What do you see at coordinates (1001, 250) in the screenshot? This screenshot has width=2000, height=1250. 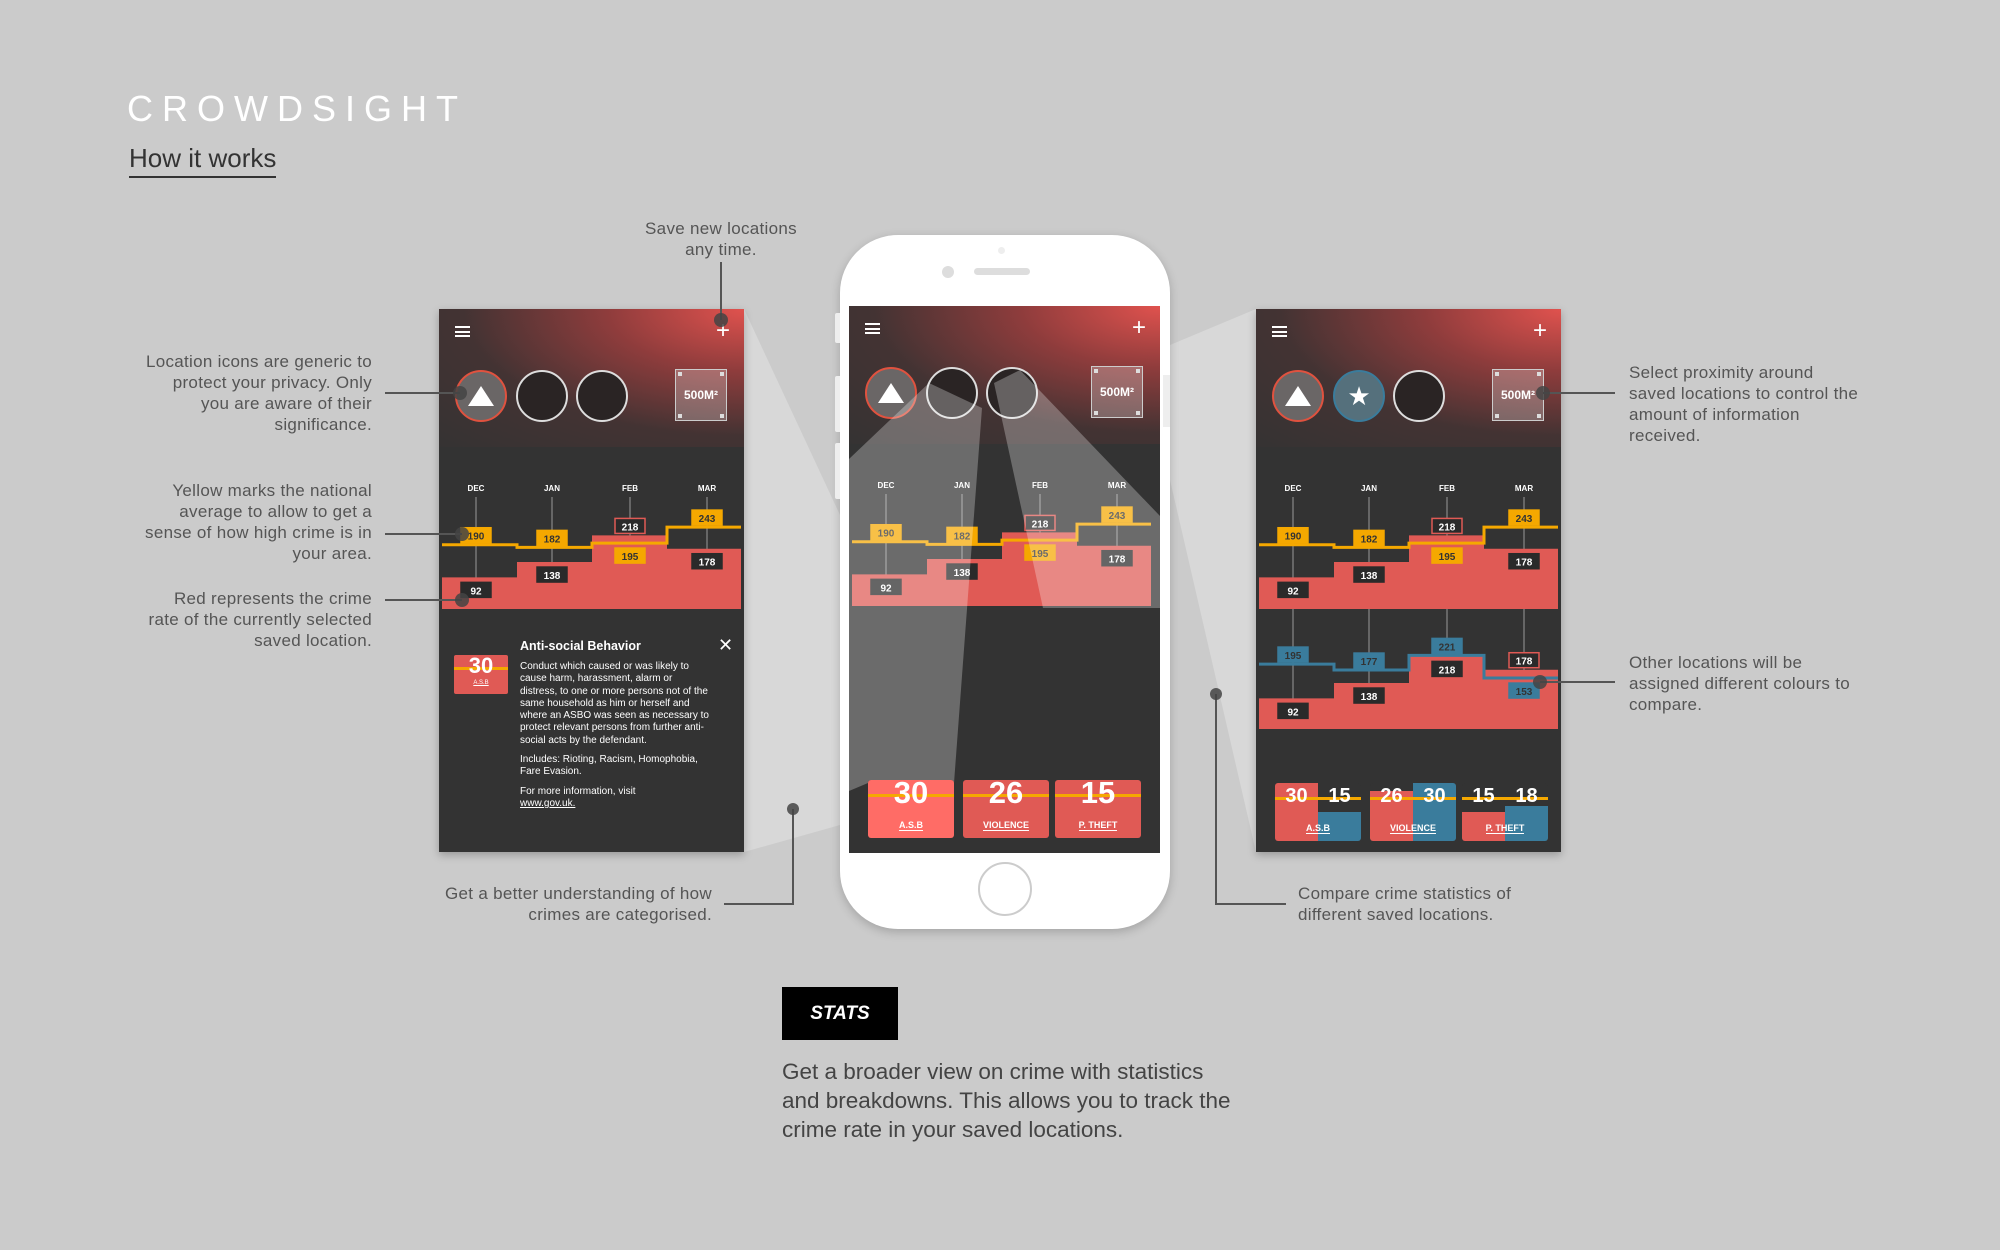 I see `phone-sensor` at bounding box center [1001, 250].